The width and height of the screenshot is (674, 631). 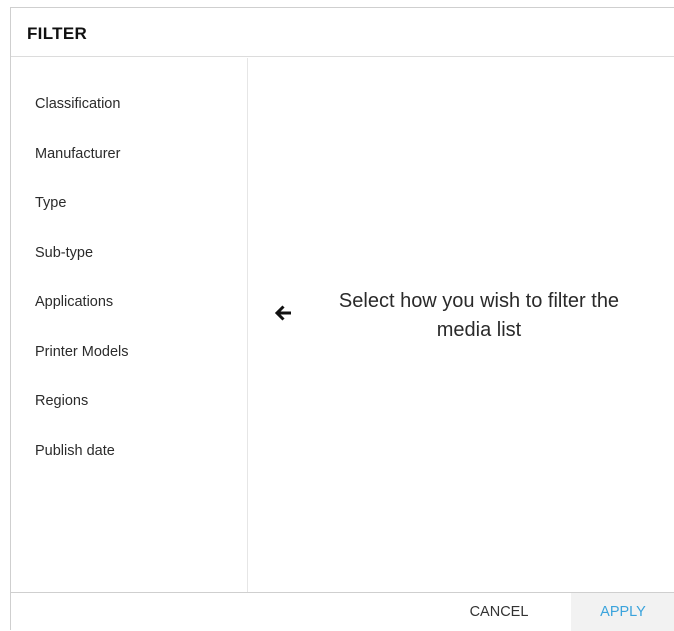 I want to click on dialog-footer: CANCEL APPLY, so click(x=342, y=611).